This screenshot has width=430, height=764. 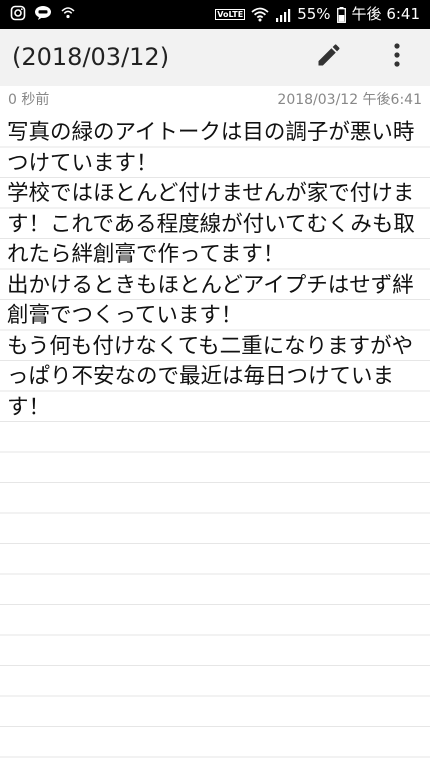 I want to click on note-meta: 0 秒前 2018/03/12 午後6:41, so click(x=215, y=99).